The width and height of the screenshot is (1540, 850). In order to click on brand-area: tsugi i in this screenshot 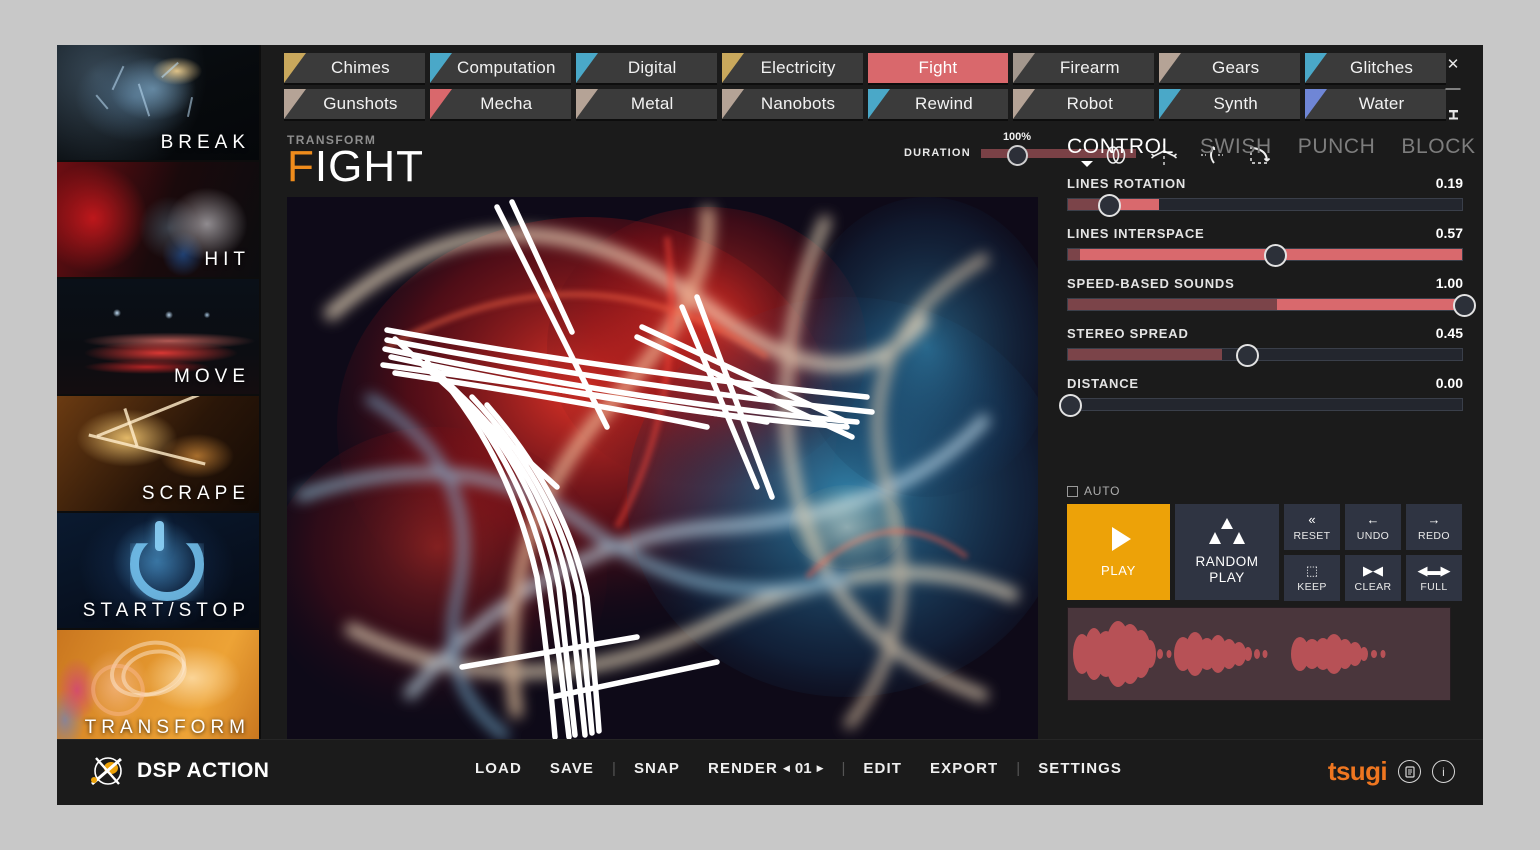, I will do `click(1391, 771)`.